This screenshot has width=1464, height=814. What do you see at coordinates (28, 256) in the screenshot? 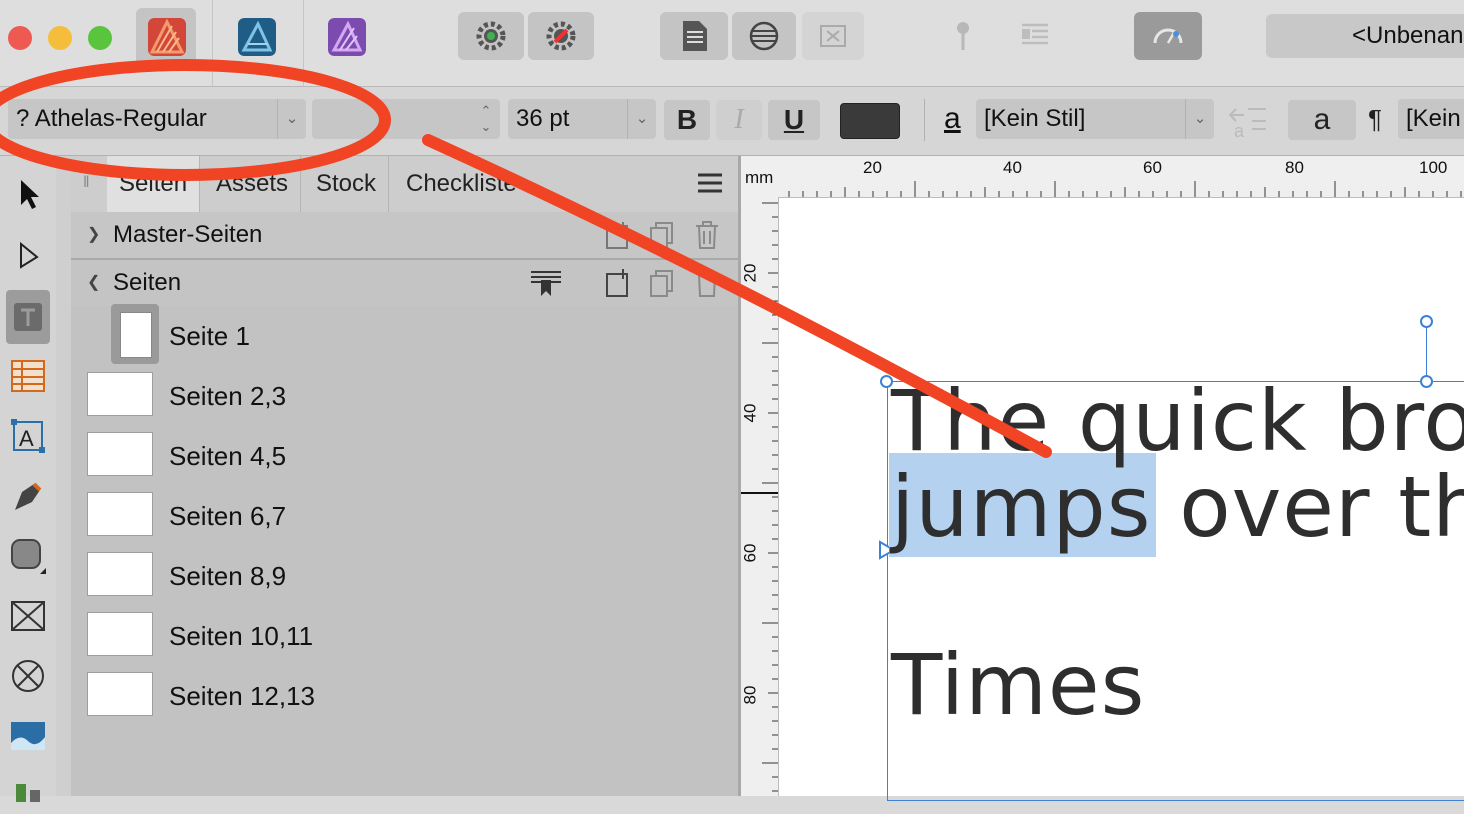
I see `node-tool` at bounding box center [28, 256].